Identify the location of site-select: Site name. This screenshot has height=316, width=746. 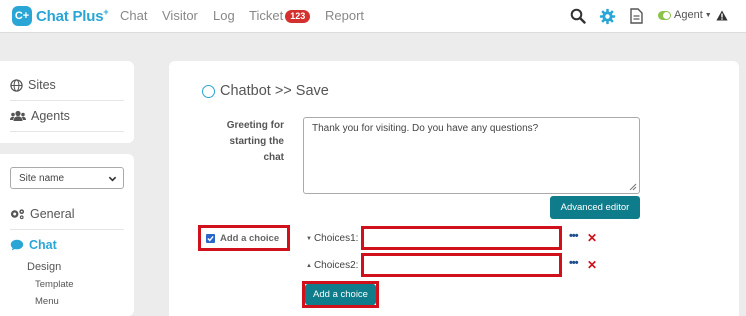
(67, 178).